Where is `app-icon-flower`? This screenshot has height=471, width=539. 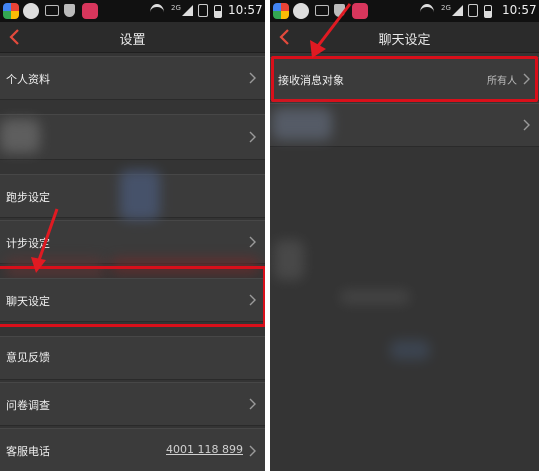 app-icon-flower is located at coordinates (90, 11).